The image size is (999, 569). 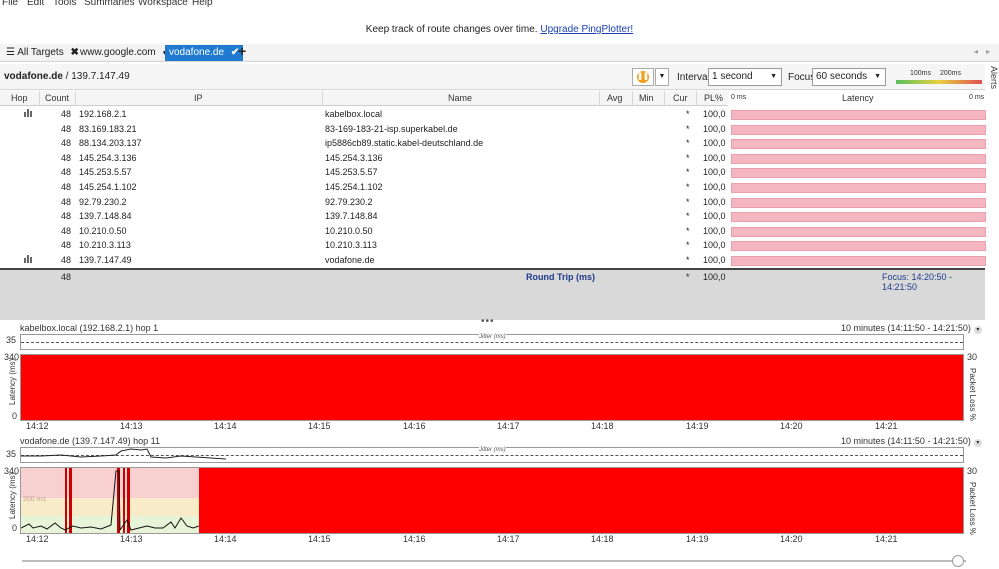 What do you see at coordinates (886, 539) in the screenshot?
I see `time-tick-label: 14:21` at bounding box center [886, 539].